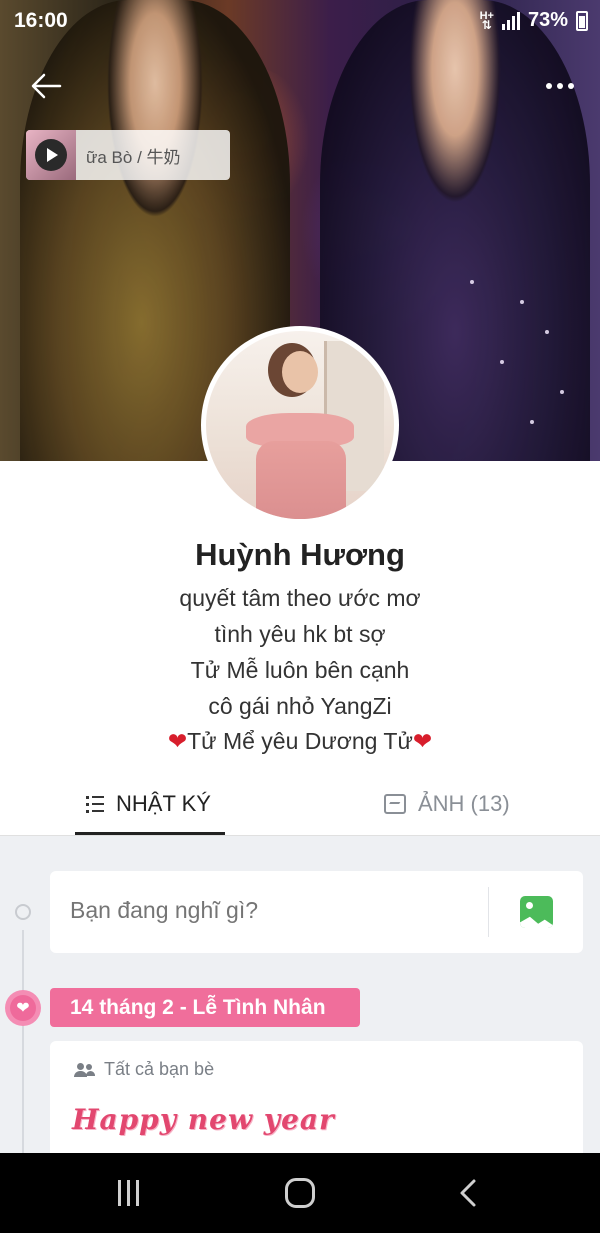  I want to click on back-button, so click(46, 86).